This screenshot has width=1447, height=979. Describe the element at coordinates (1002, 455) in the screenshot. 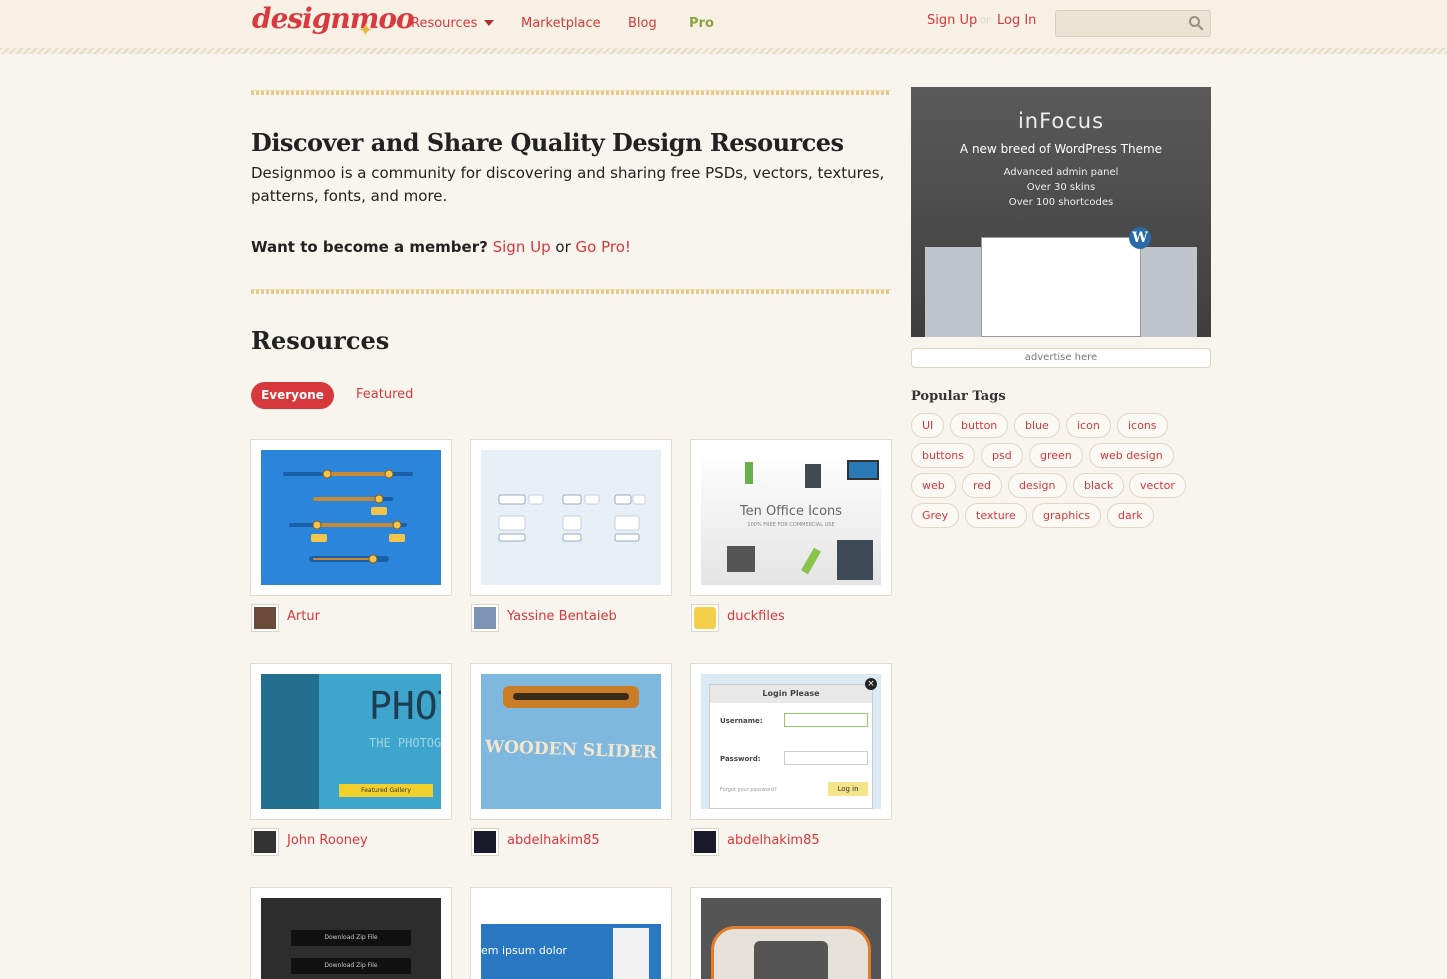

I see `tag-pill: psd` at that location.